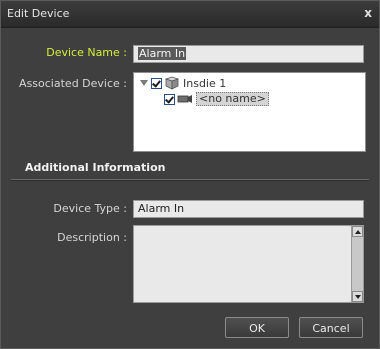 This screenshot has width=380, height=349. Describe the element at coordinates (184, 99) in the screenshot. I see `camera-icon` at that location.